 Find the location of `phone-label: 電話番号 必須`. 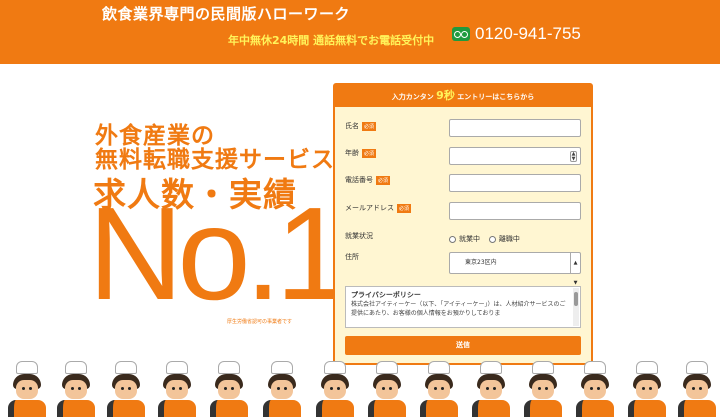

phone-label: 電話番号 必須 is located at coordinates (368, 180).